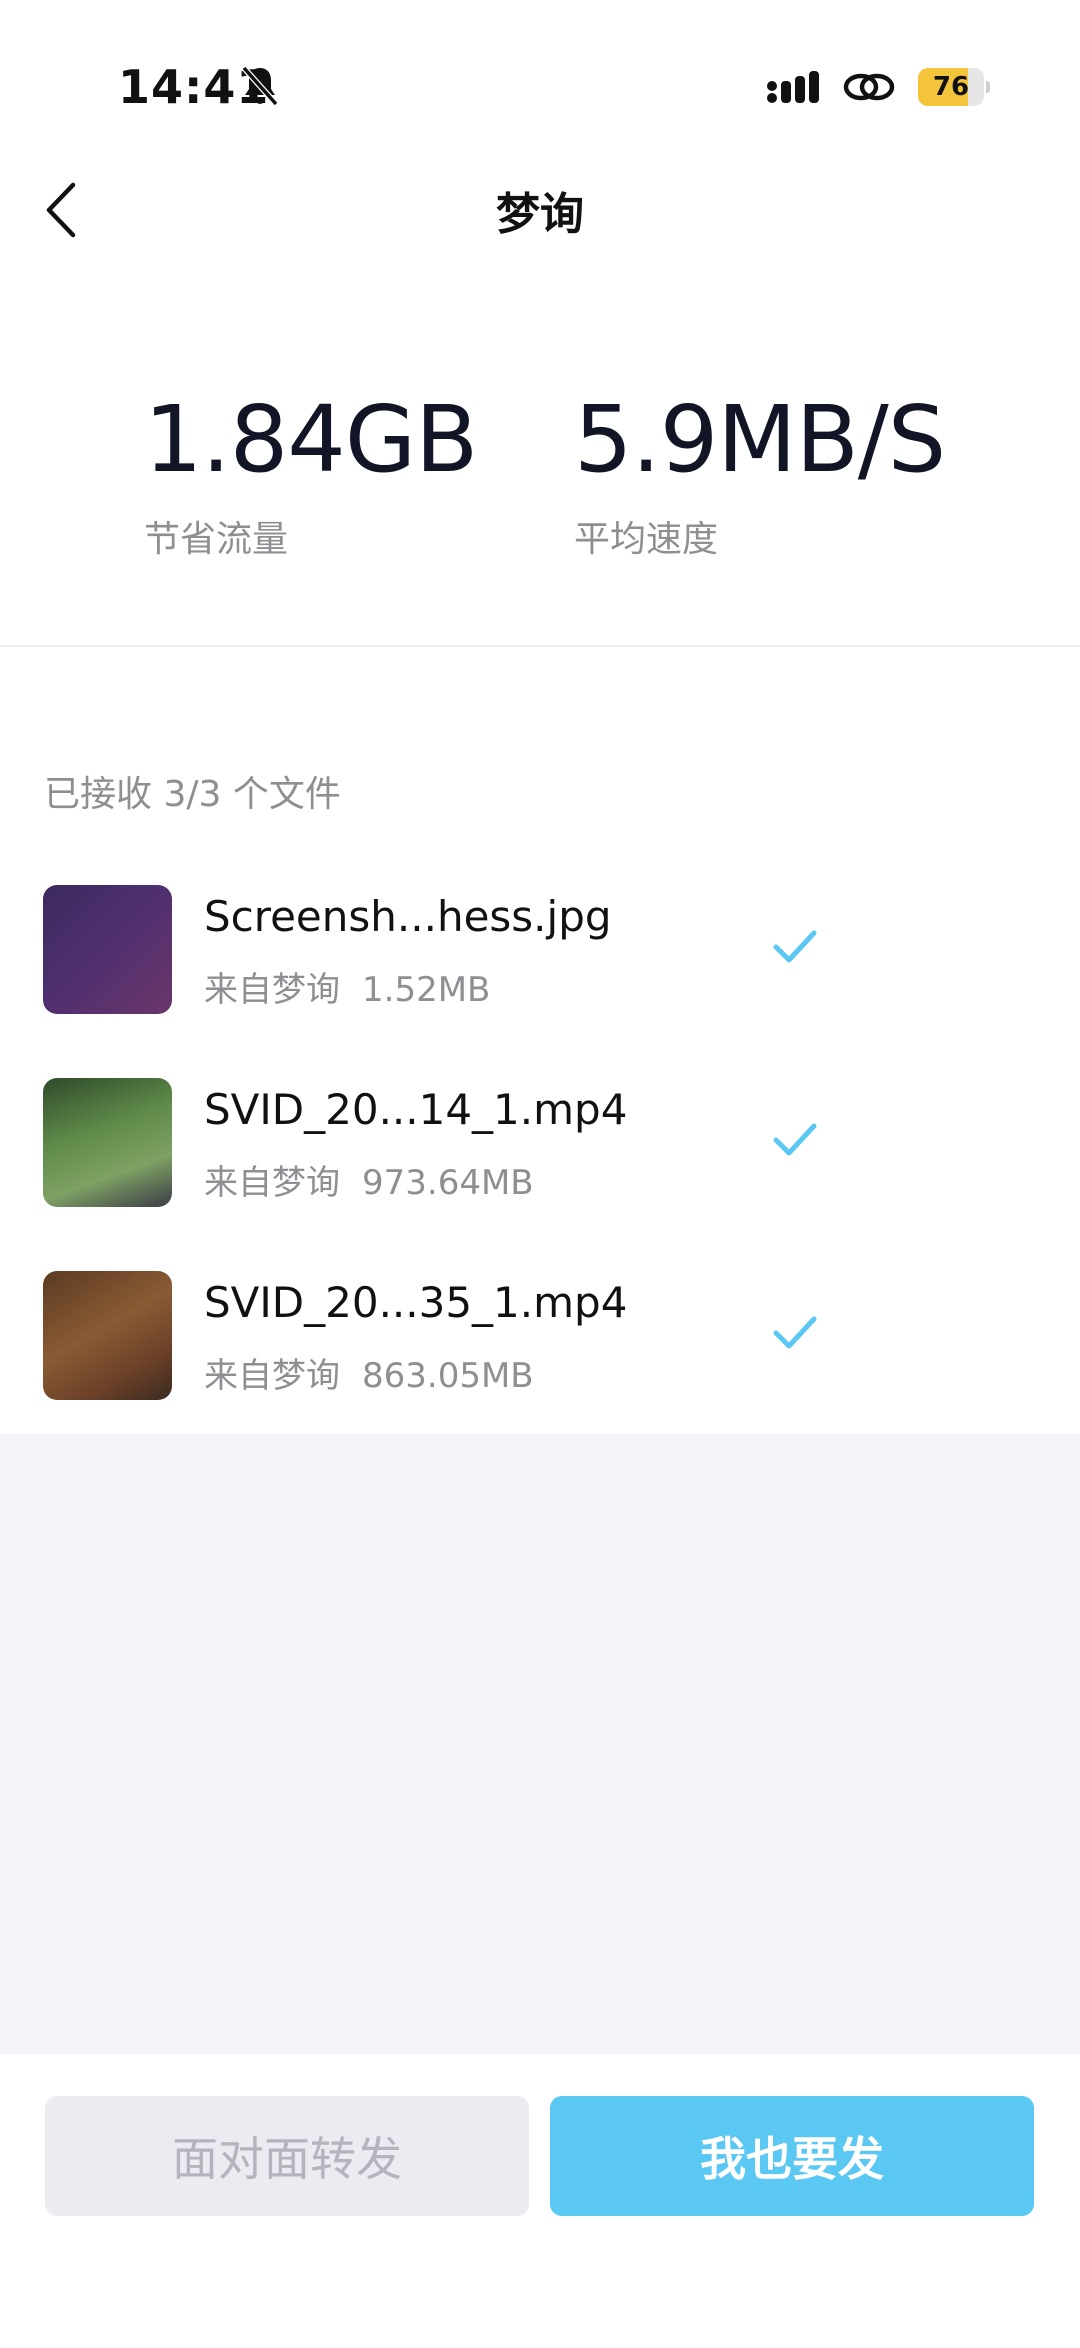 This screenshot has height=2348, width=1080. What do you see at coordinates (448, 1376) in the screenshot?
I see `file-size: 863.05MB` at bounding box center [448, 1376].